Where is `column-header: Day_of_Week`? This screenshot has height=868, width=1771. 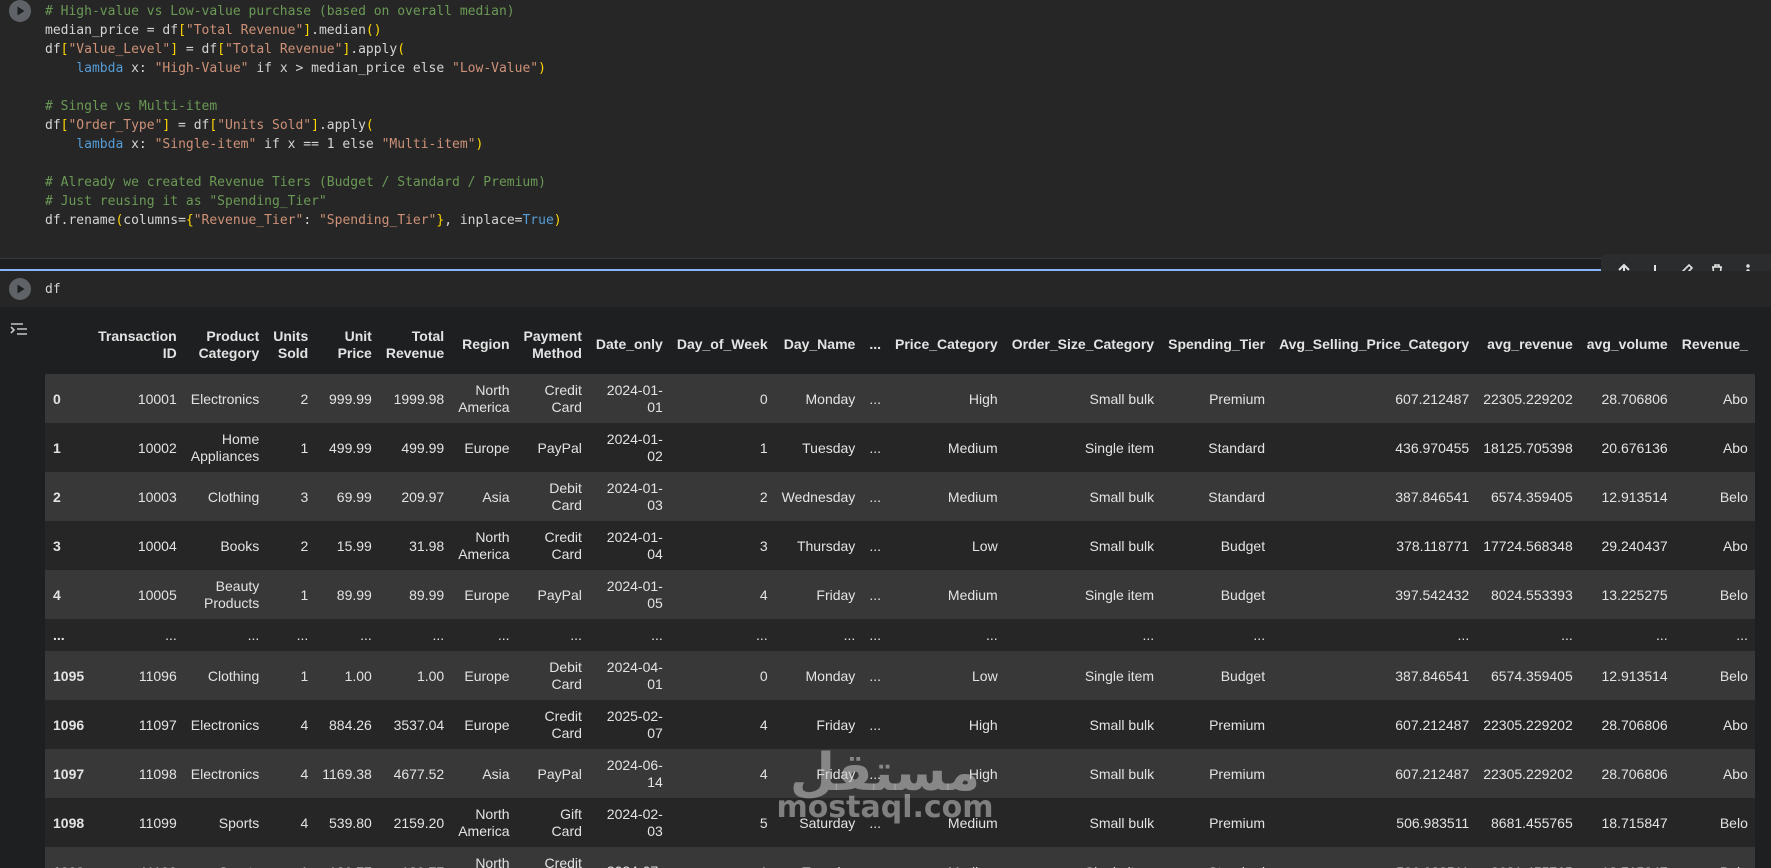
column-header: Day_of_Week is located at coordinates (722, 344).